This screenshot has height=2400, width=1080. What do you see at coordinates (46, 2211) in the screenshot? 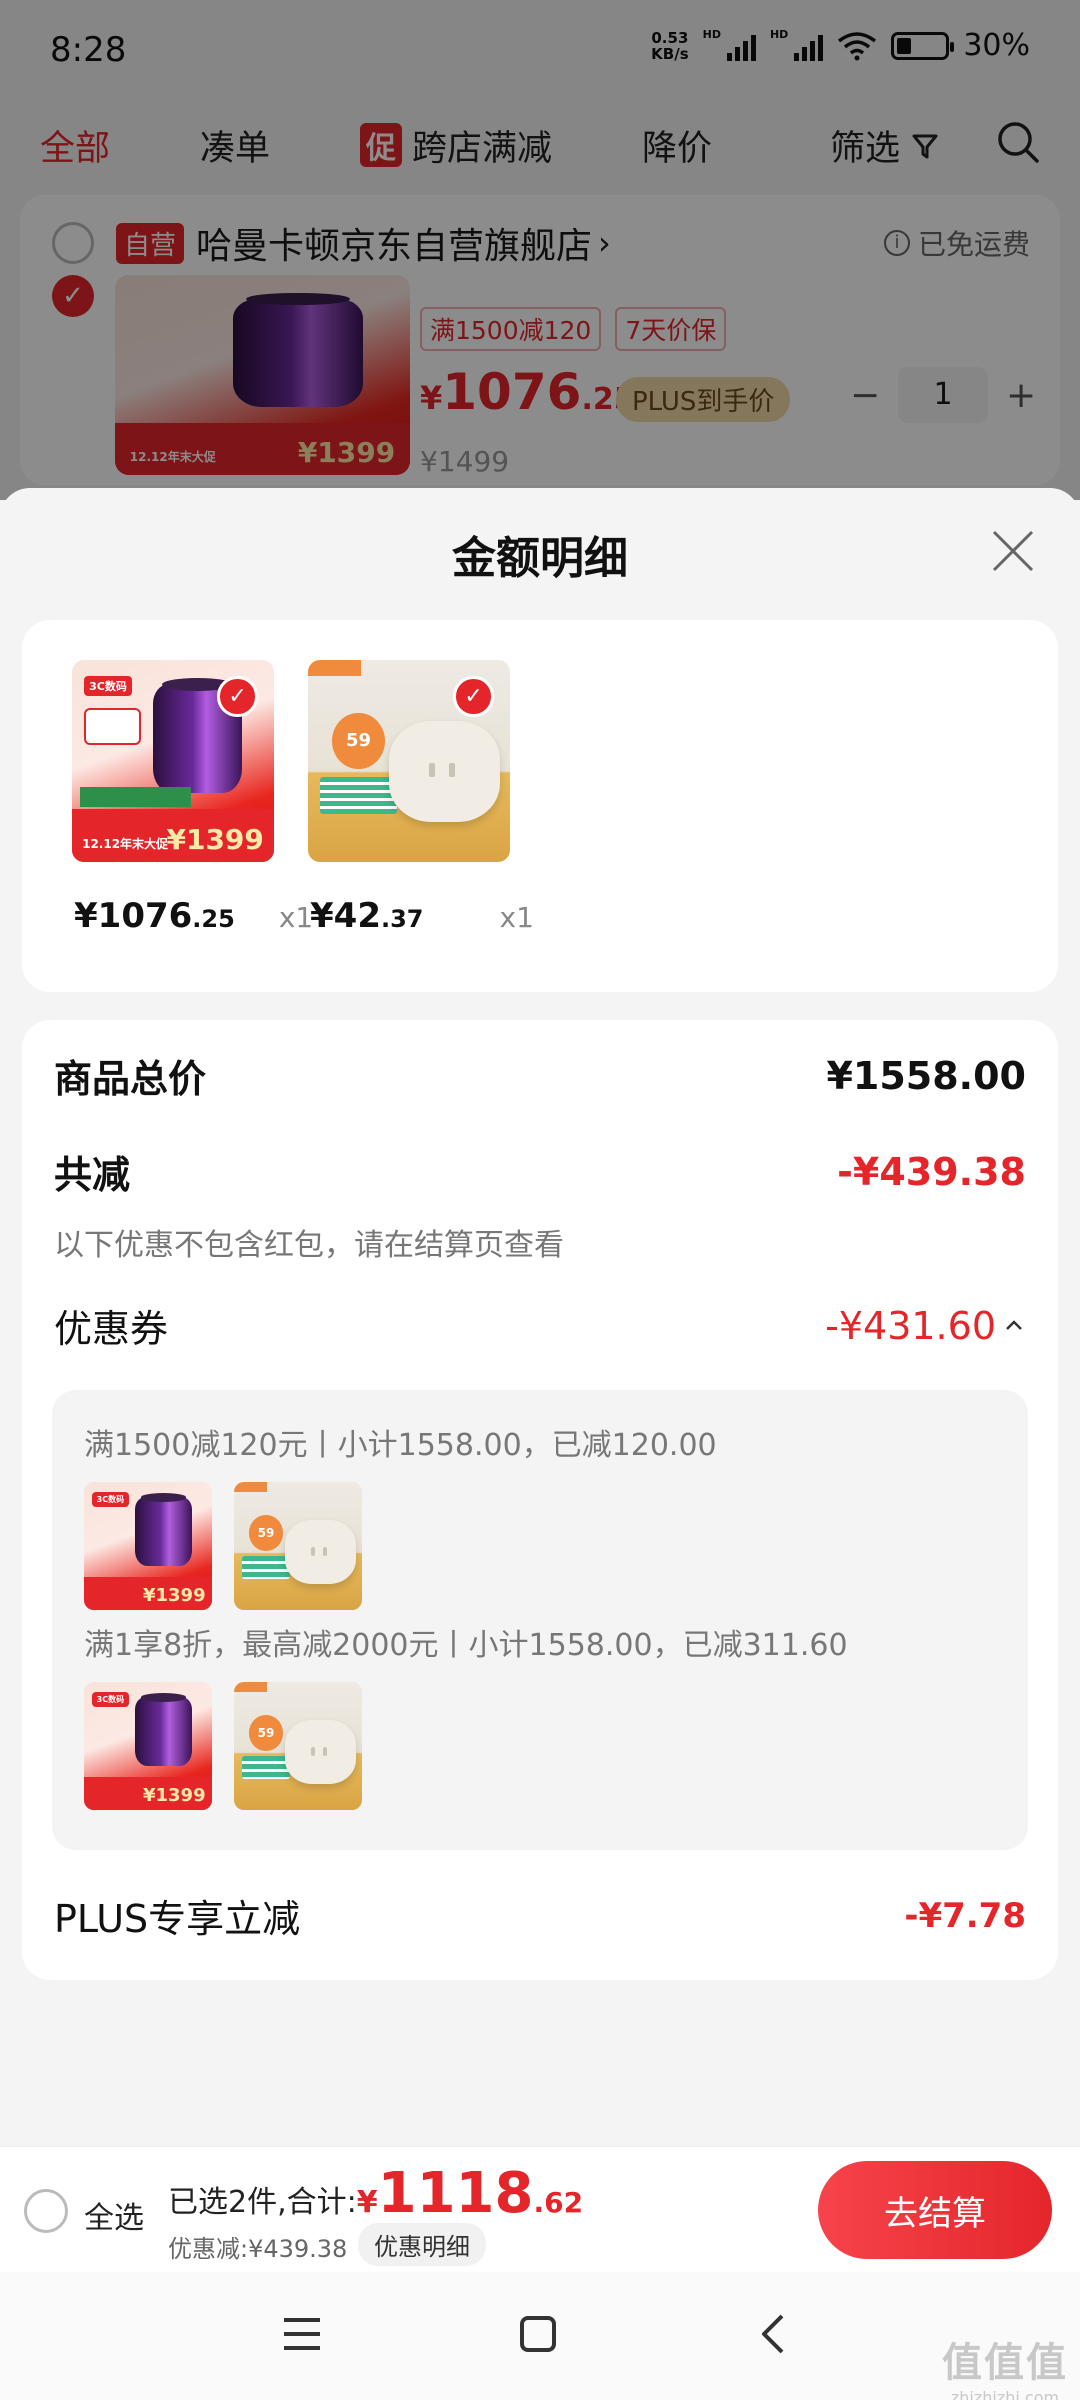
I see `select-all-radio` at bounding box center [46, 2211].